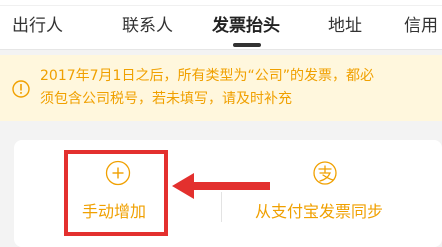 This screenshot has width=442, height=247. Describe the element at coordinates (207, 76) in the screenshot. I see `notice-line-1: 2017年7月1日之后，所有类型为“公司”的发票，都必` at that location.